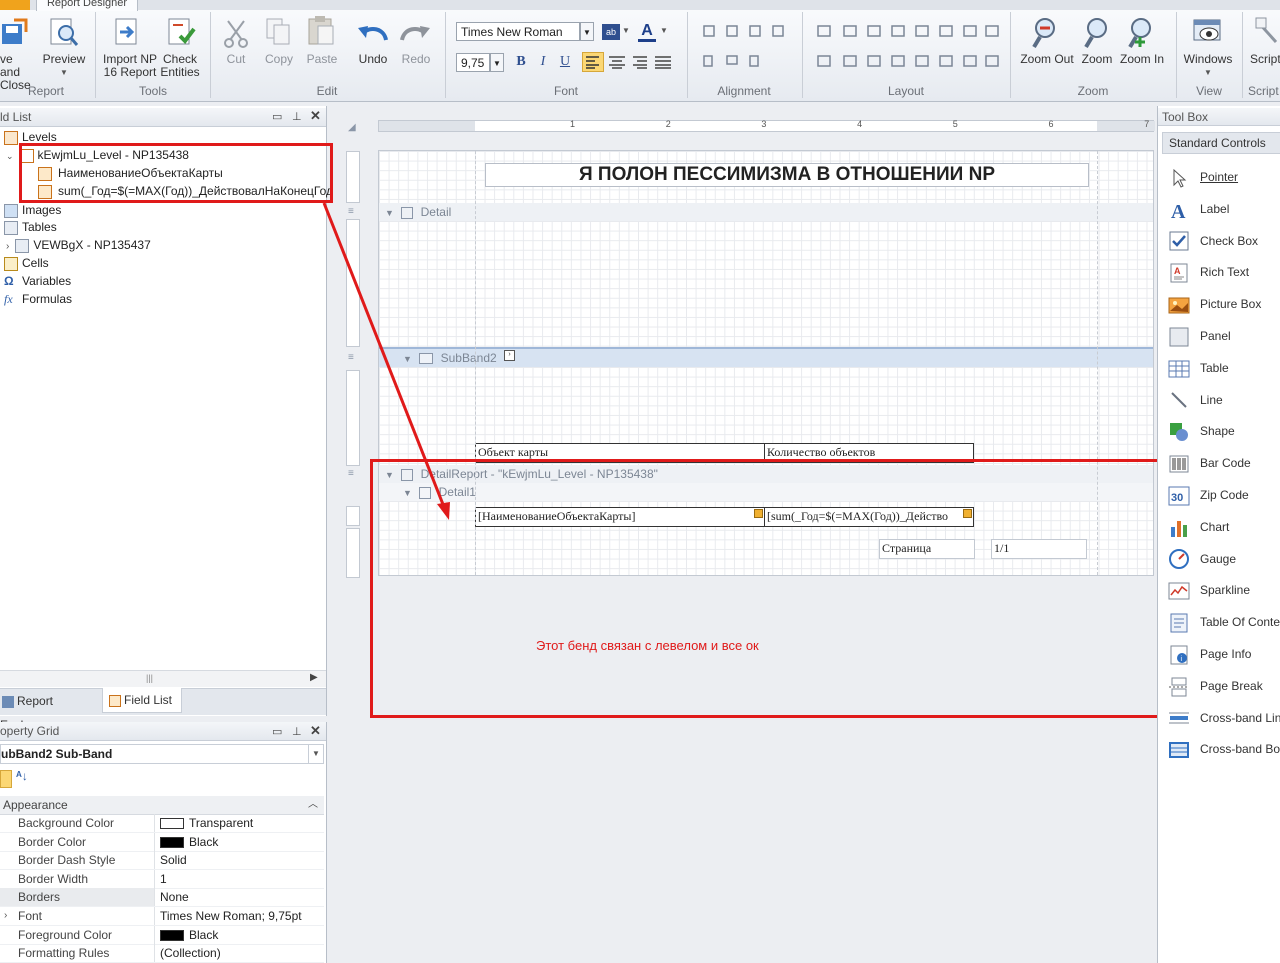  I want to click on copy-button: Copy, so click(279, 59).